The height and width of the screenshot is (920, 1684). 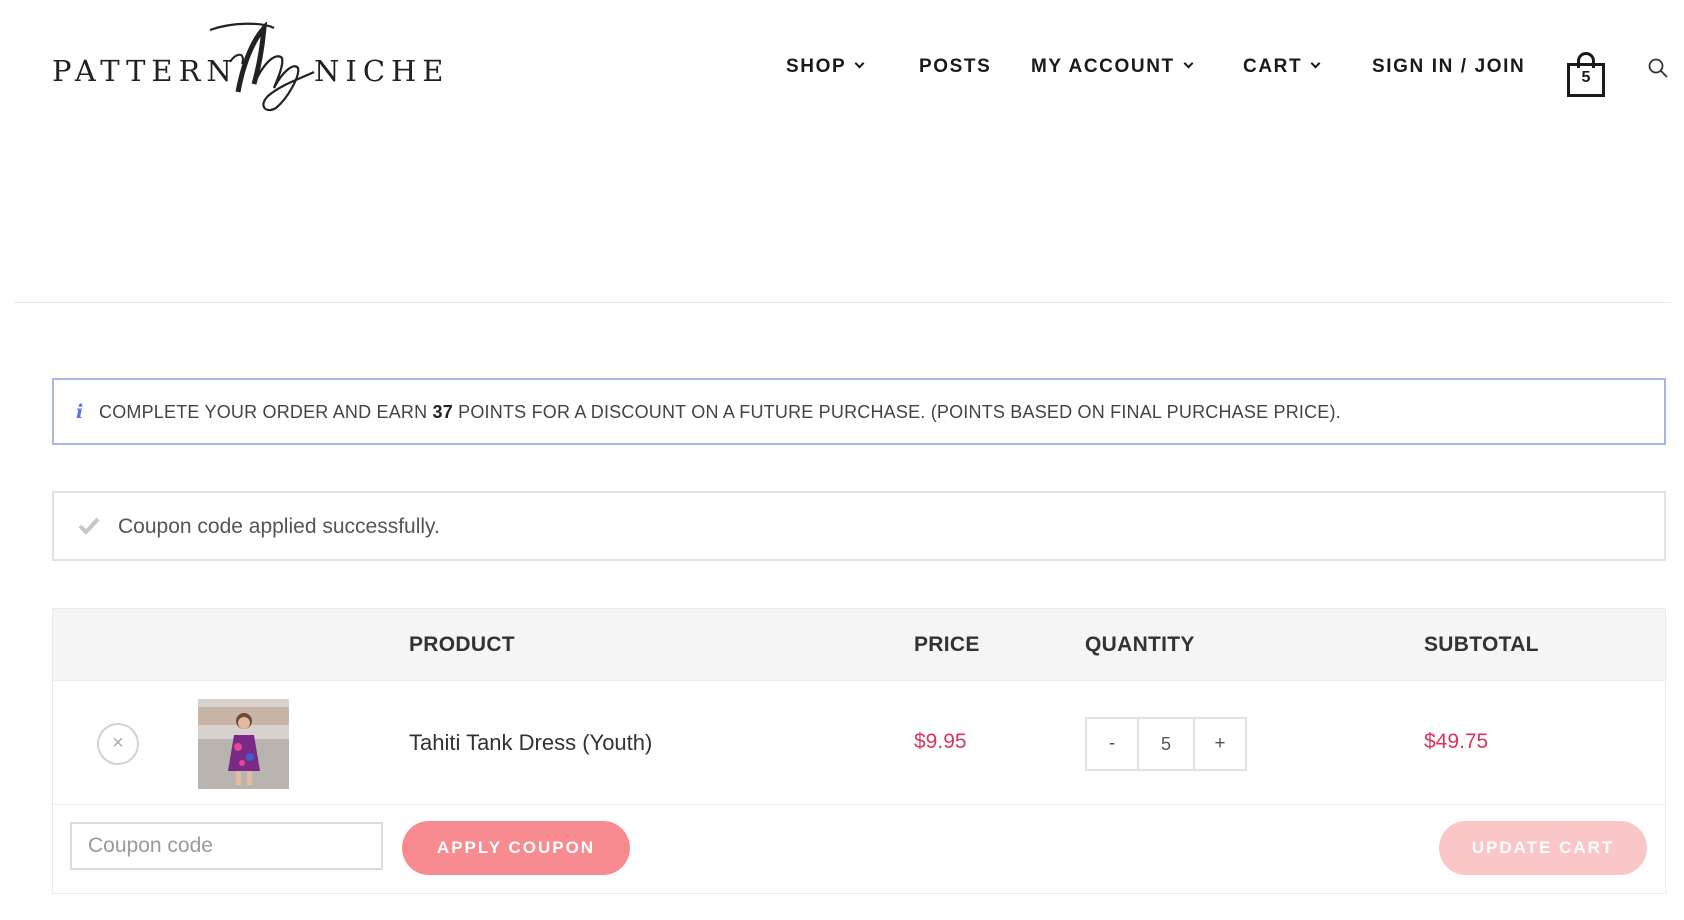 What do you see at coordinates (859, 645) in the screenshot?
I see `cart-table-header: PRODUCT PRICE QUANTITY SUBTOTAL` at bounding box center [859, 645].